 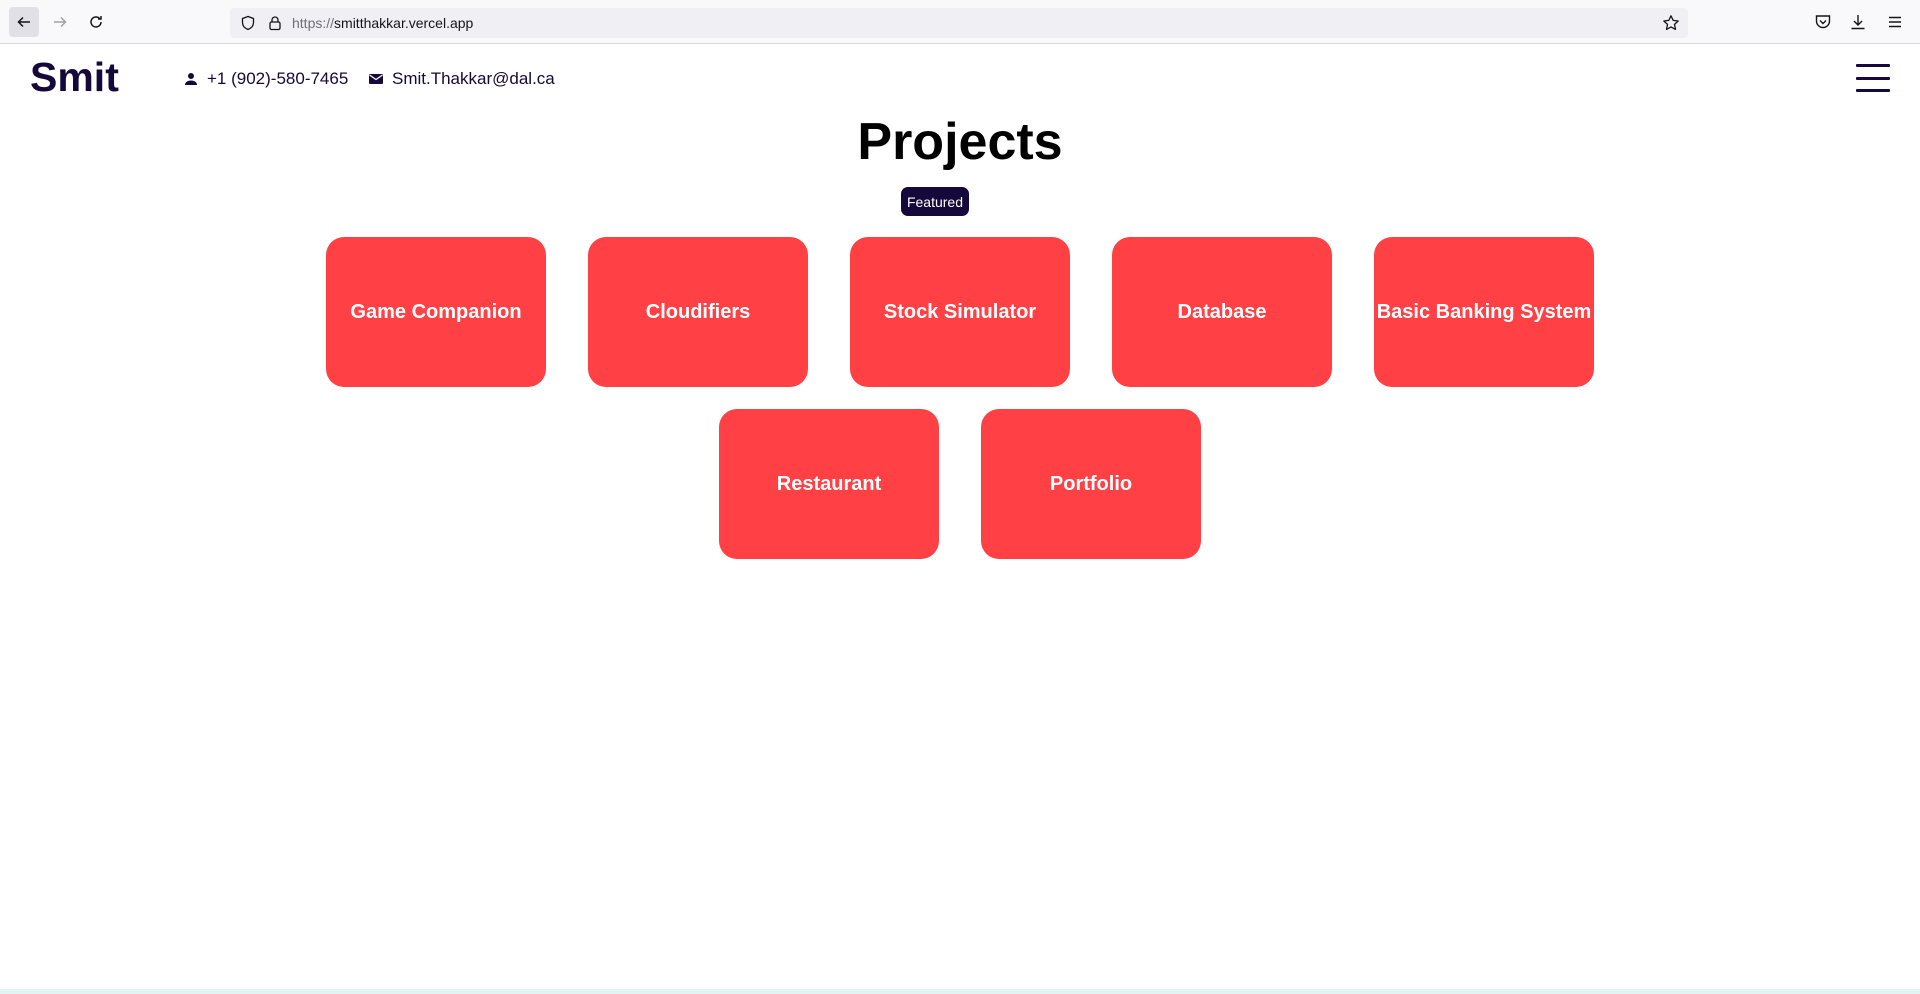 I want to click on project-card-portfolio: Portfolio, so click(x=1091, y=484).